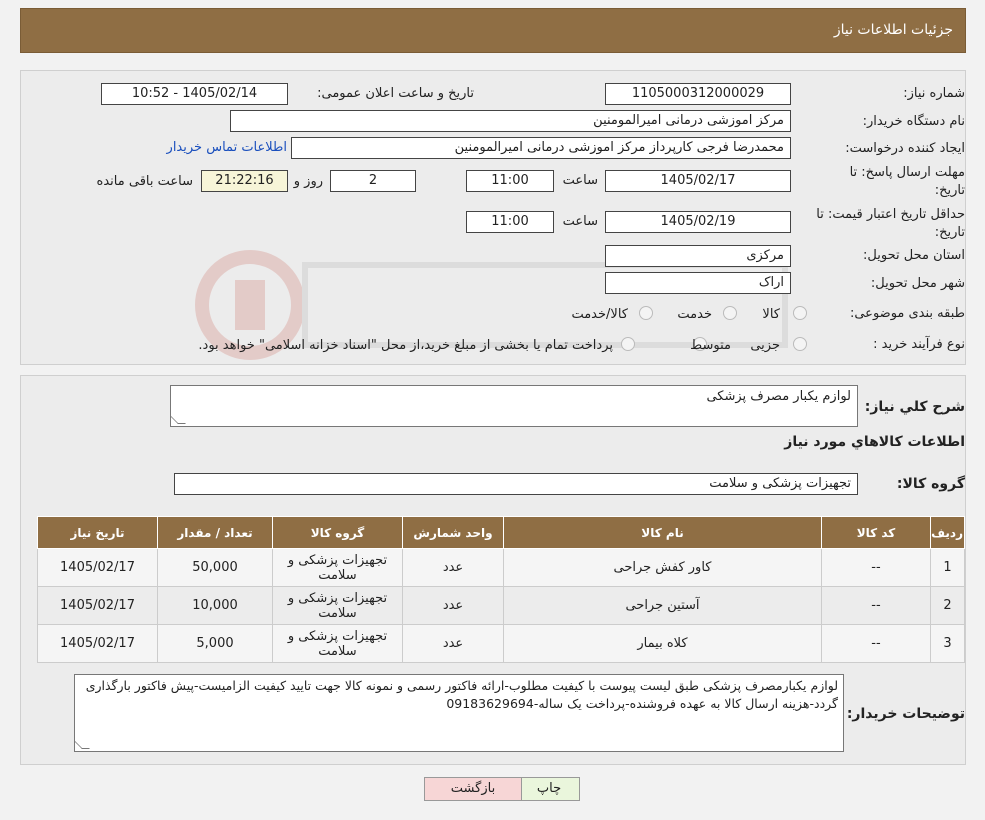 Image resolution: width=985 pixels, height=820 pixels. I want to click on price-validity-label: حداقل تاریخ اعتبار قیمت: تا تاریخ:, so click(890, 223).